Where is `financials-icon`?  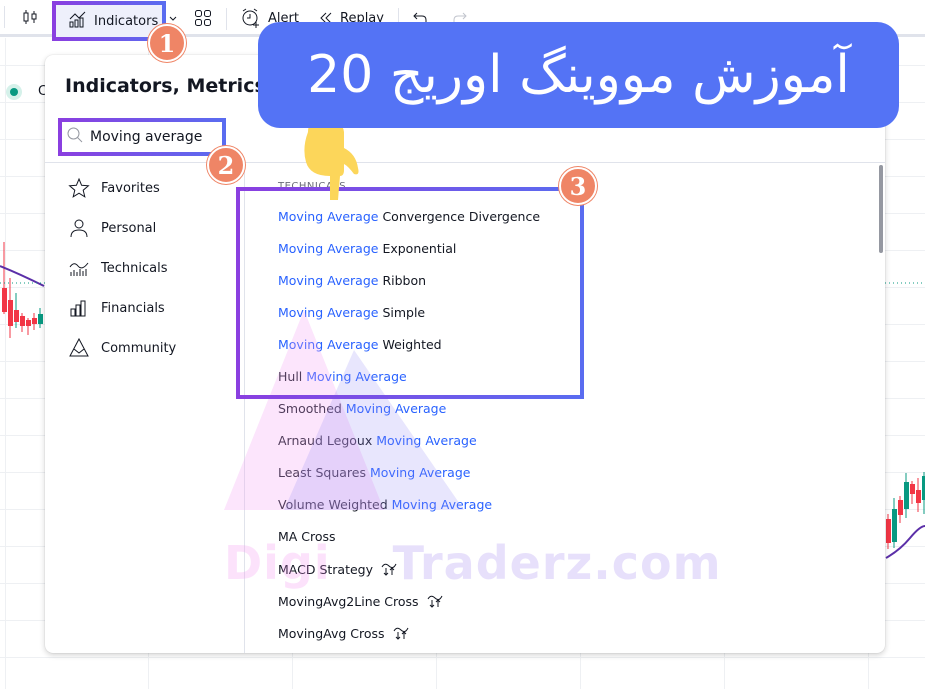 financials-icon is located at coordinates (79, 308).